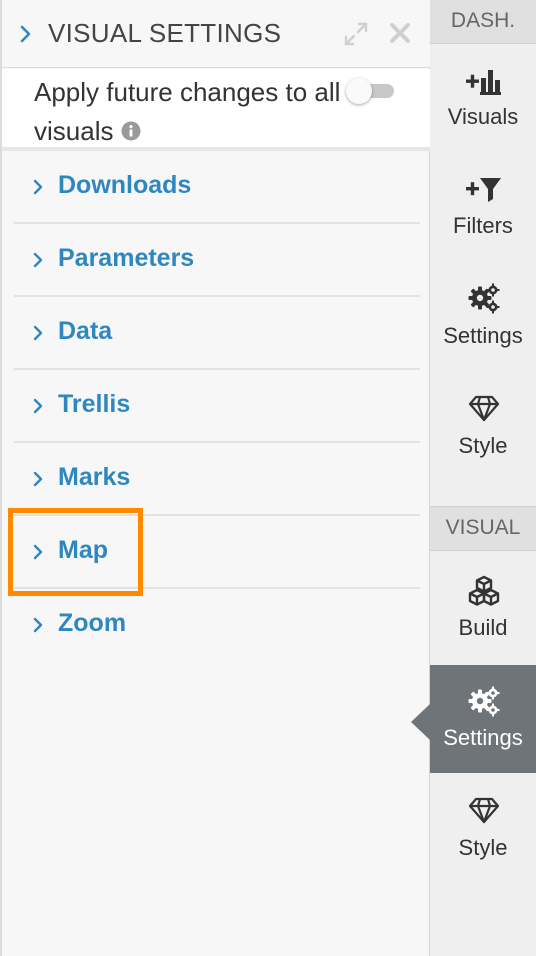  What do you see at coordinates (483, 225) in the screenshot?
I see `rail-label: Filters` at bounding box center [483, 225].